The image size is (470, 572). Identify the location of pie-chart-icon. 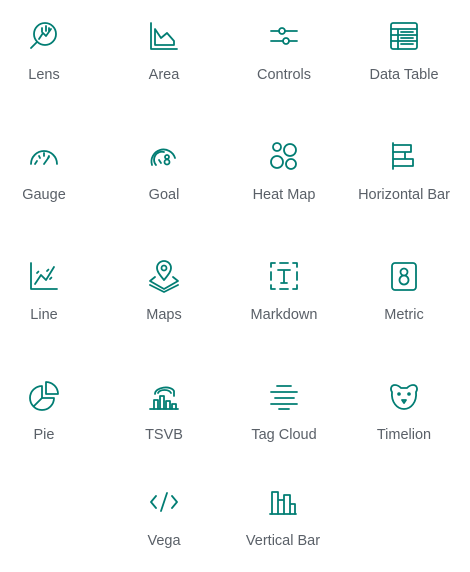
(44, 396).